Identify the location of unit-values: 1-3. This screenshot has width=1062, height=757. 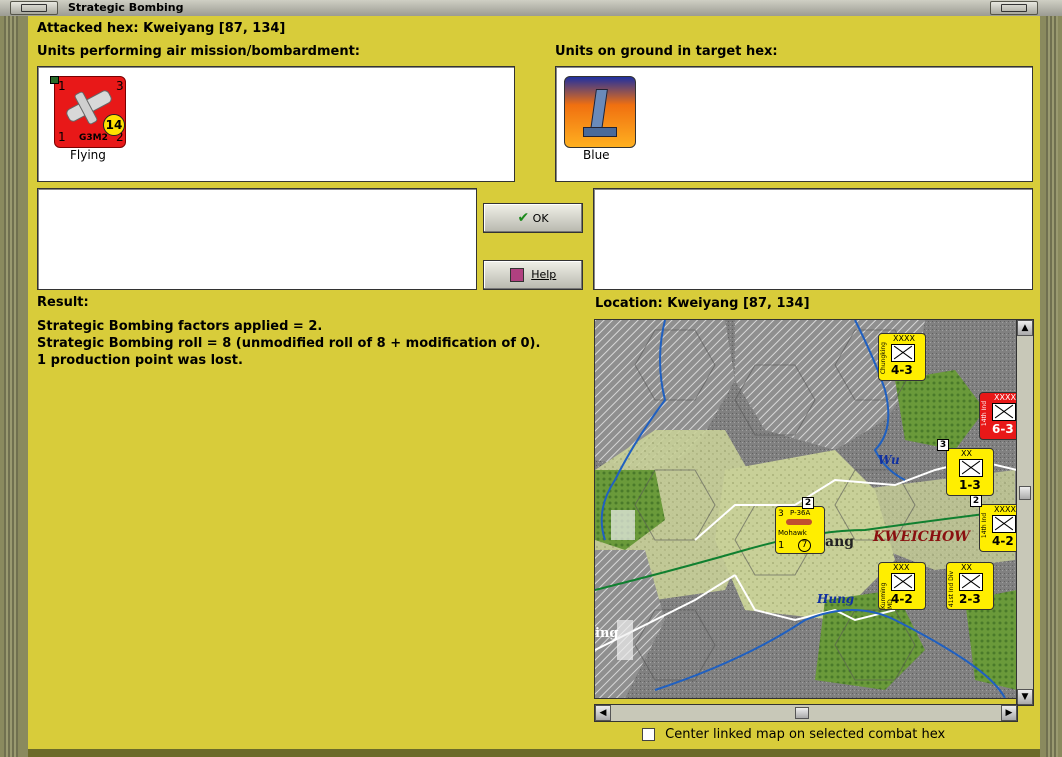
(970, 485).